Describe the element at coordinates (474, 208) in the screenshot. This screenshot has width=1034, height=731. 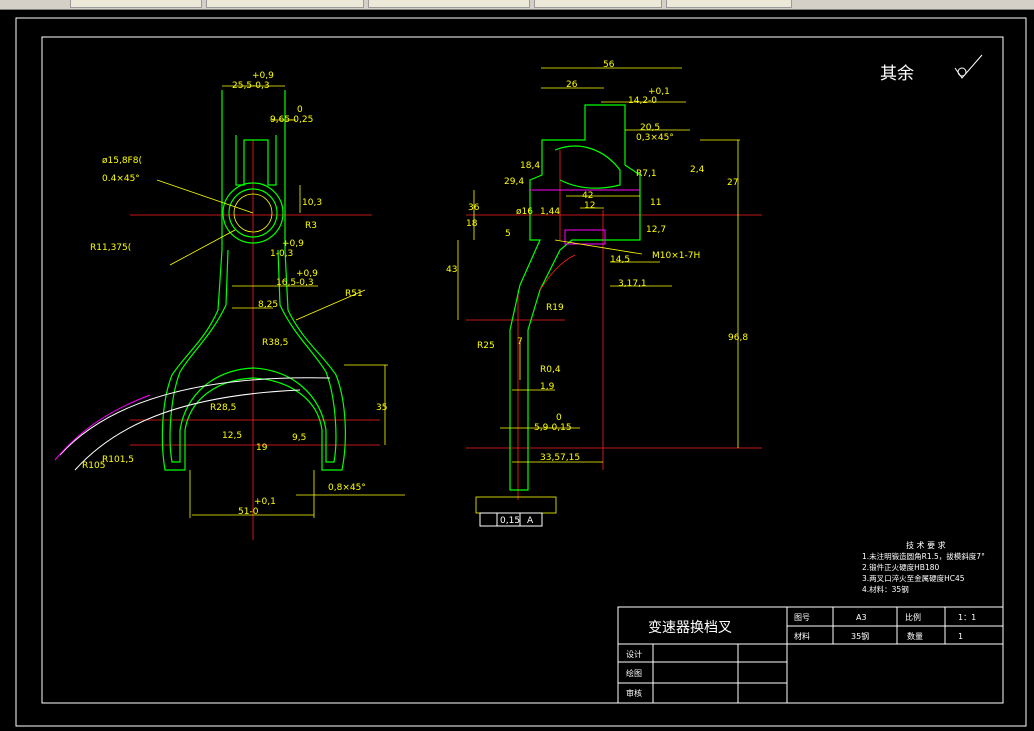
I see `dim-label: 36` at that location.